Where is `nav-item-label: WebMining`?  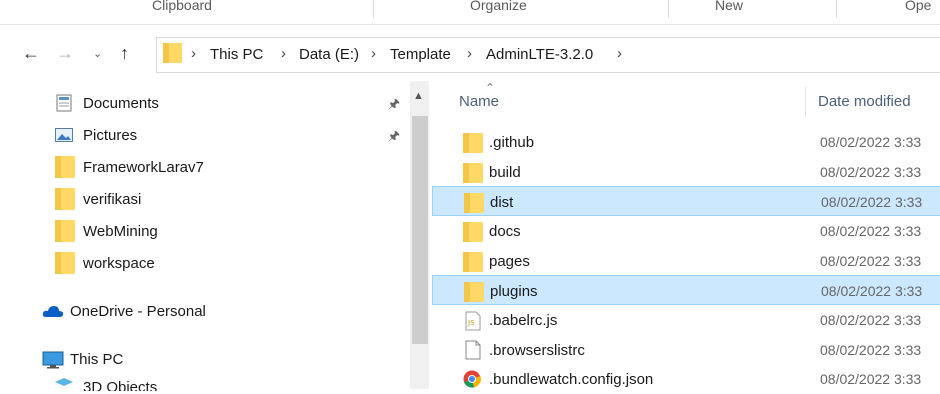 nav-item-label: WebMining is located at coordinates (120, 231).